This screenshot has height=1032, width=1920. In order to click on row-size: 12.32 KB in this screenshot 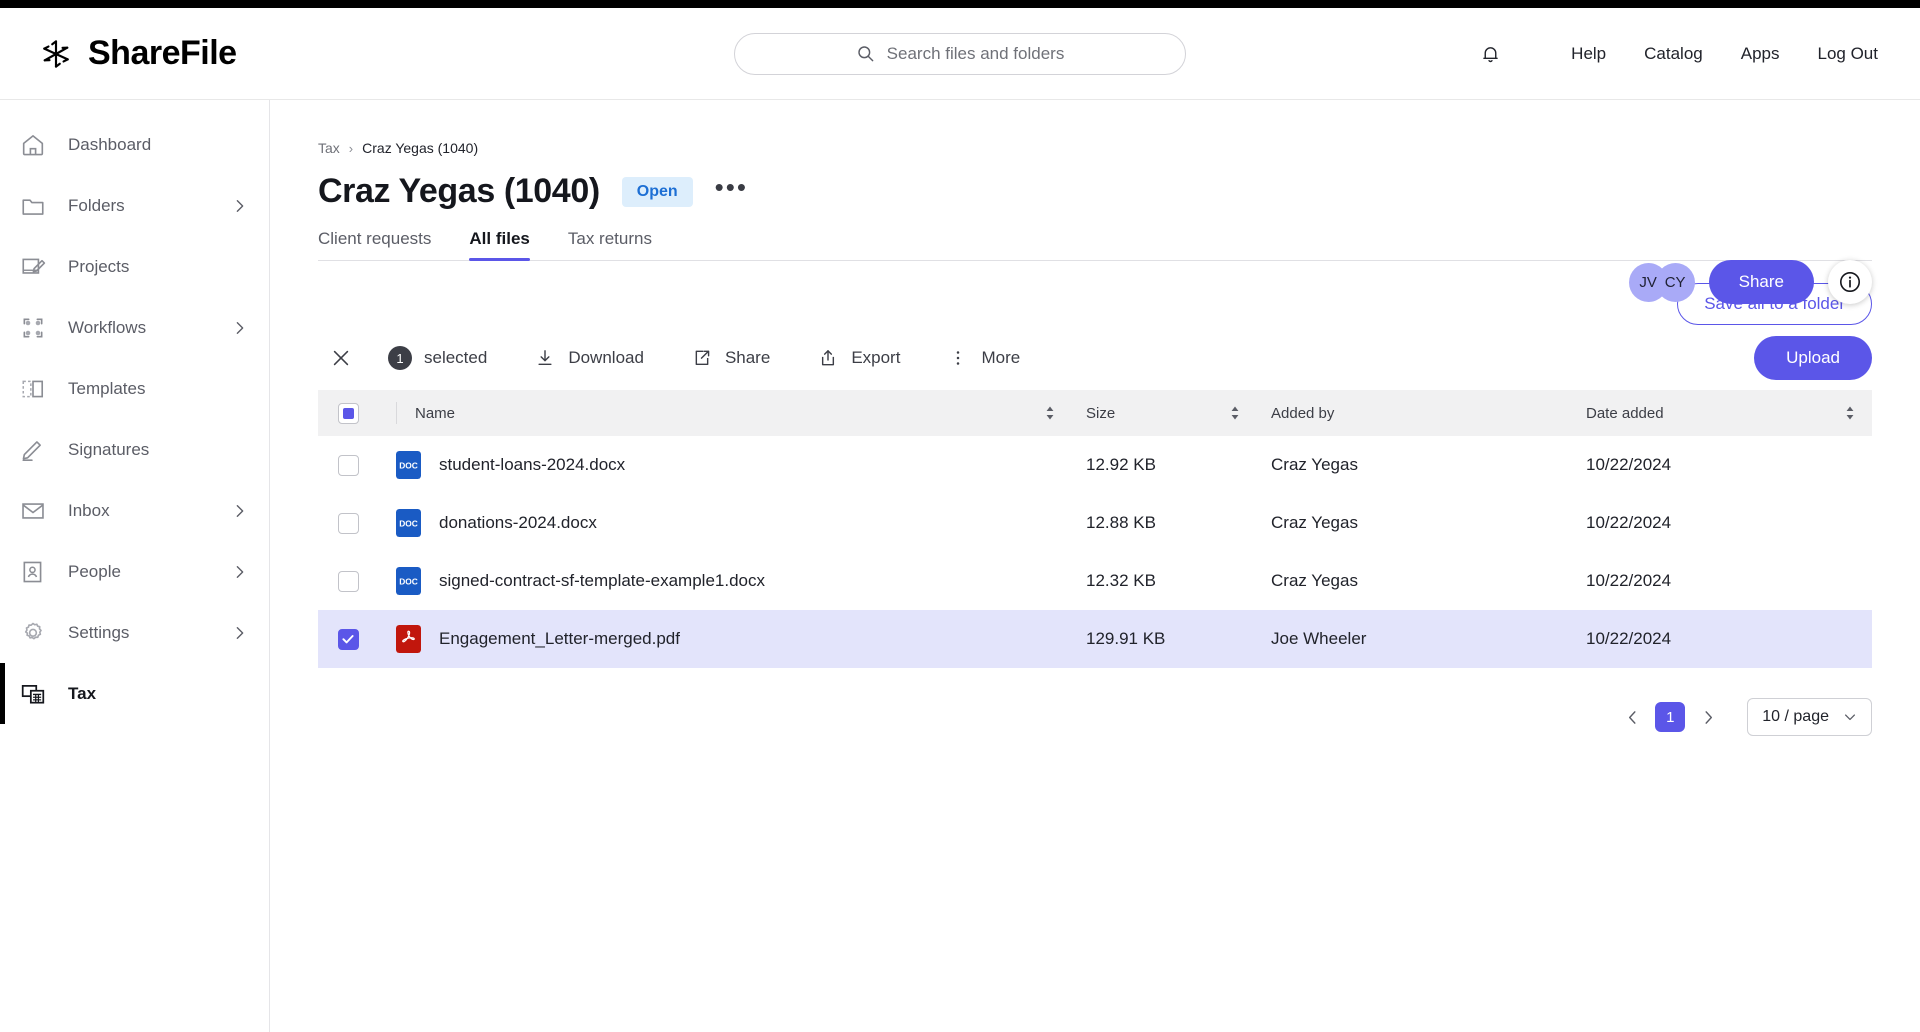, I will do `click(1121, 580)`.